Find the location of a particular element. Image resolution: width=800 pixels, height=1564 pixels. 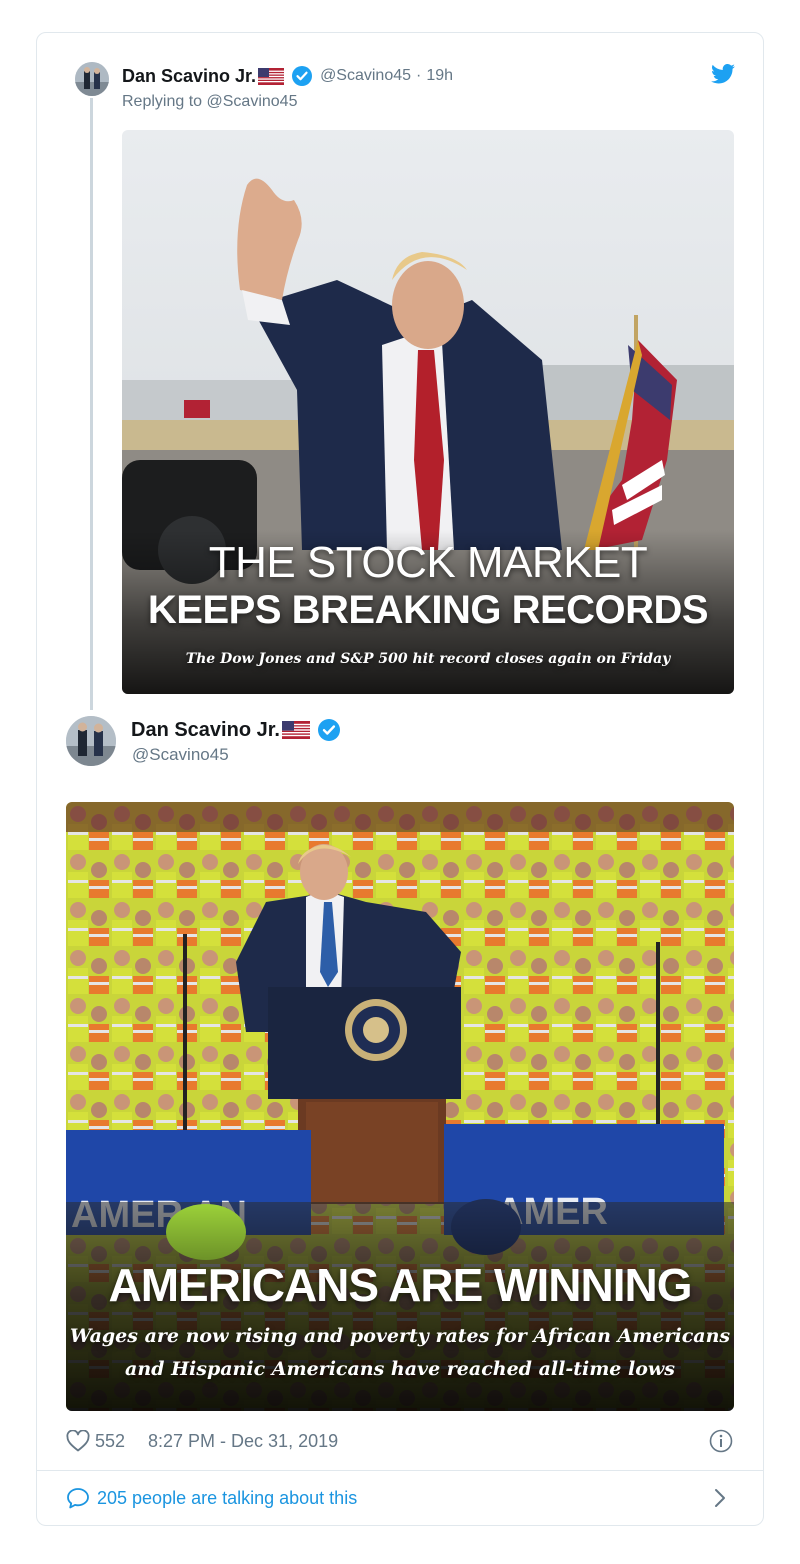

like-count: 552 is located at coordinates (110, 1440).